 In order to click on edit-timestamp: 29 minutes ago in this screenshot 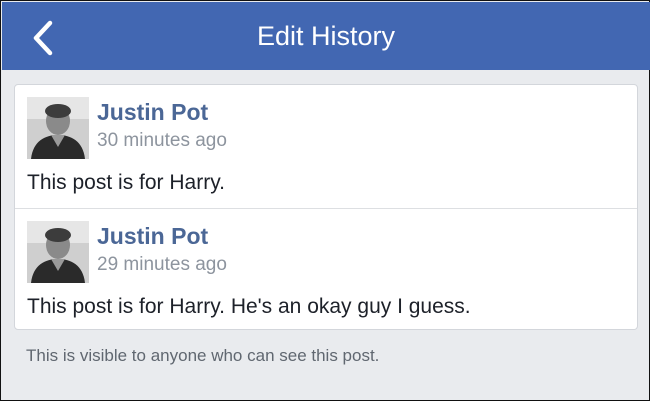, I will do `click(162, 264)`.